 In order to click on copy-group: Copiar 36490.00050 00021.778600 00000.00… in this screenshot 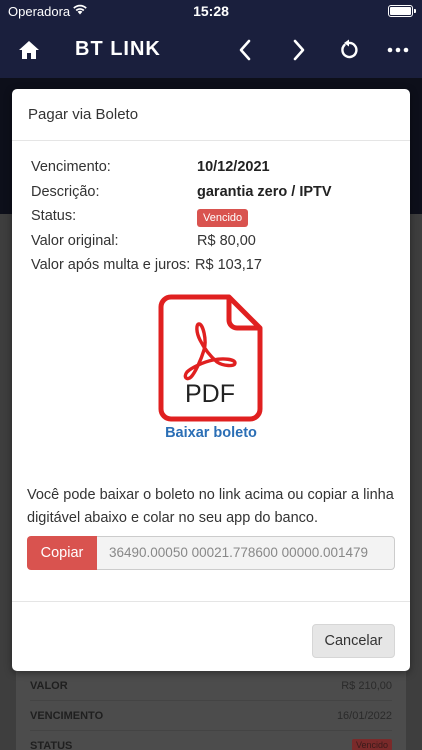, I will do `click(211, 553)`.